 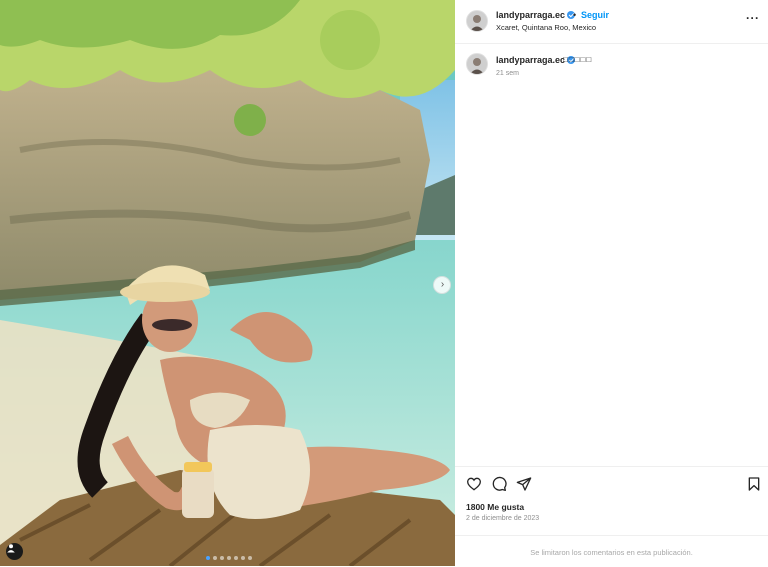 What do you see at coordinates (611, 483) in the screenshot?
I see `action-bar` at bounding box center [611, 483].